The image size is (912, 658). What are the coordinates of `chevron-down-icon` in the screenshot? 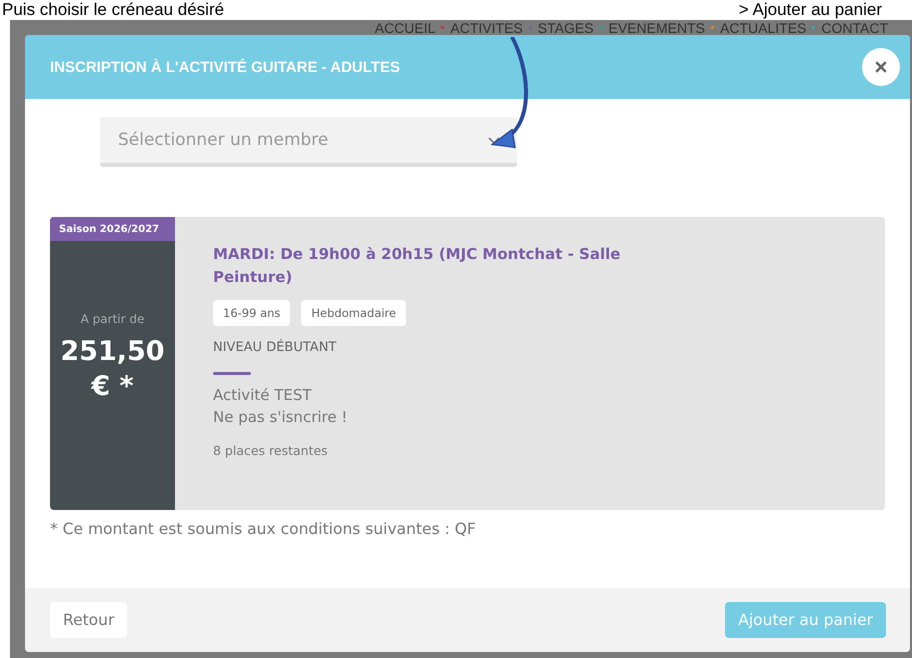 It's located at (494, 140).